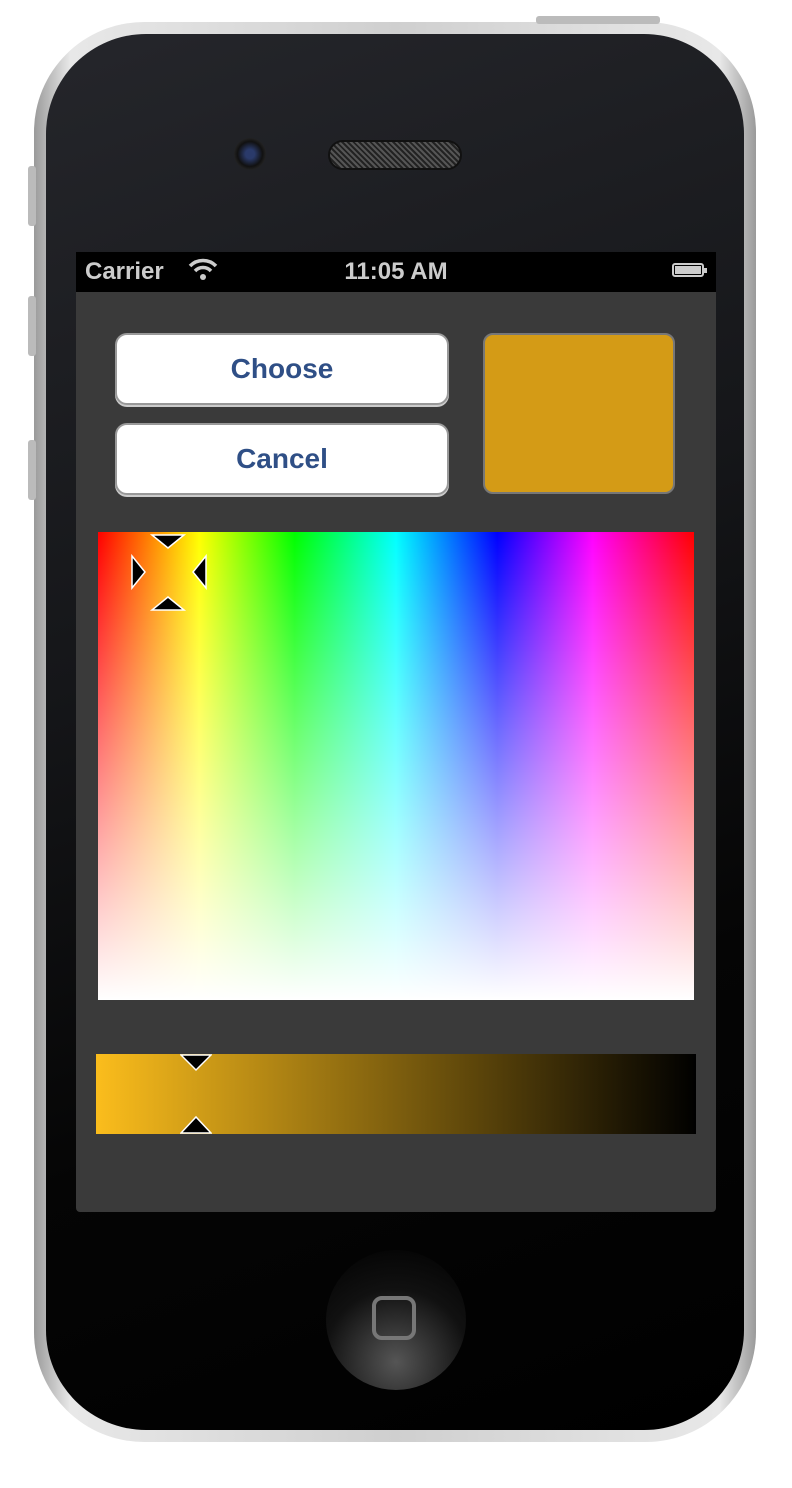 The width and height of the screenshot is (792, 1488). I want to click on selected-color-swatch, so click(579, 413).